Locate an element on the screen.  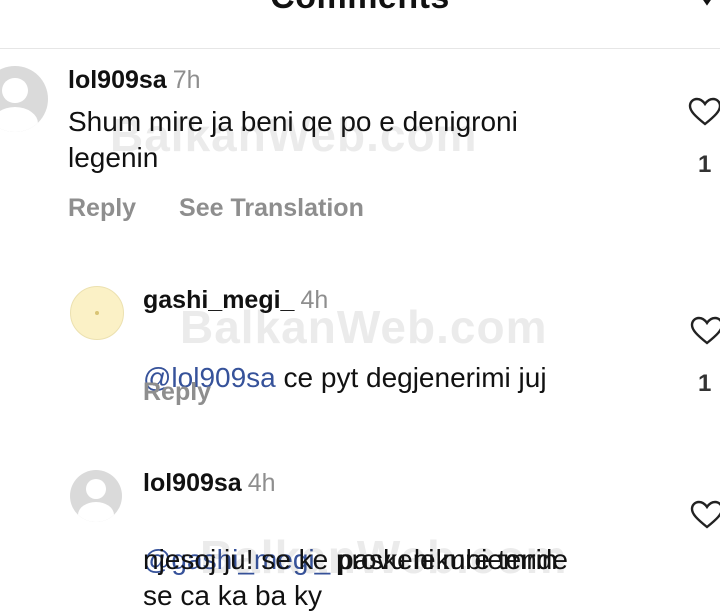
username: lol909sa is located at coordinates (192, 483).